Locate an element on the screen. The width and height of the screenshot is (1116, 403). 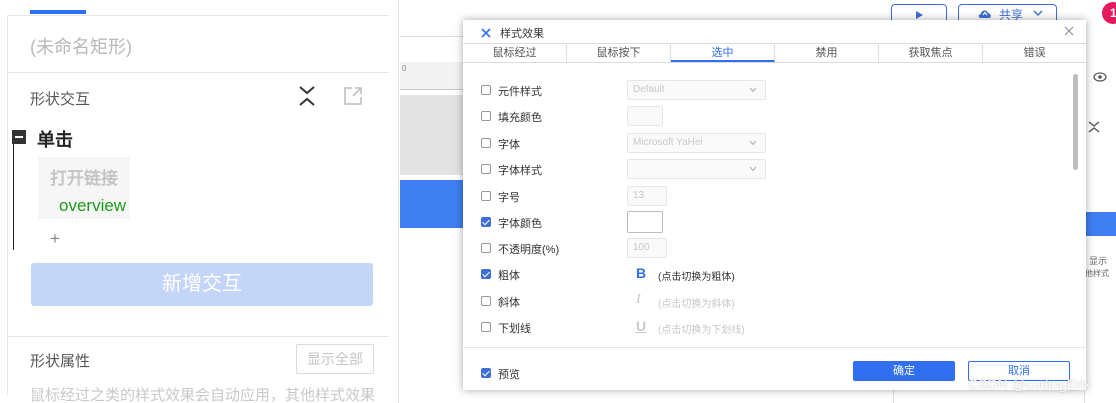
option-bold: 粗体 B (点击切换为粗体) is located at coordinates (761, 274).